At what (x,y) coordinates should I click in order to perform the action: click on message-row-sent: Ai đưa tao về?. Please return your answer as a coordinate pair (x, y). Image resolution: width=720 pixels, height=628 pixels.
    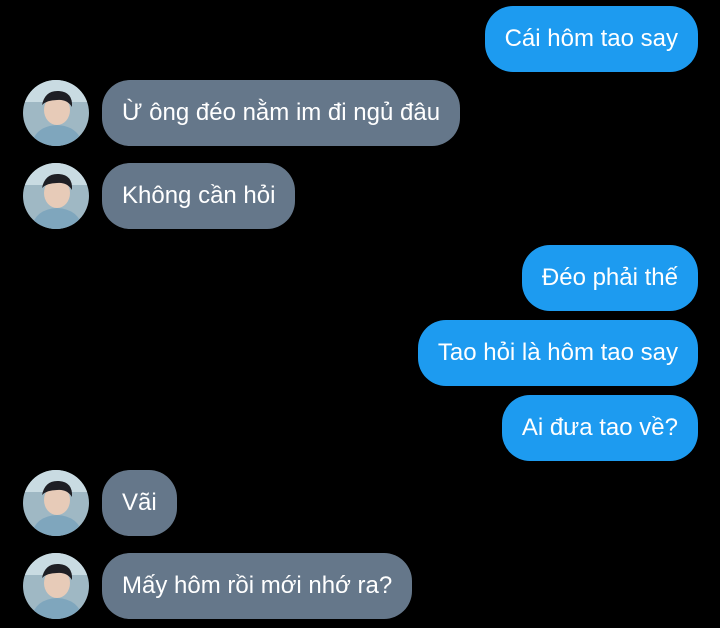
    Looking at the image, I should click on (599, 428).